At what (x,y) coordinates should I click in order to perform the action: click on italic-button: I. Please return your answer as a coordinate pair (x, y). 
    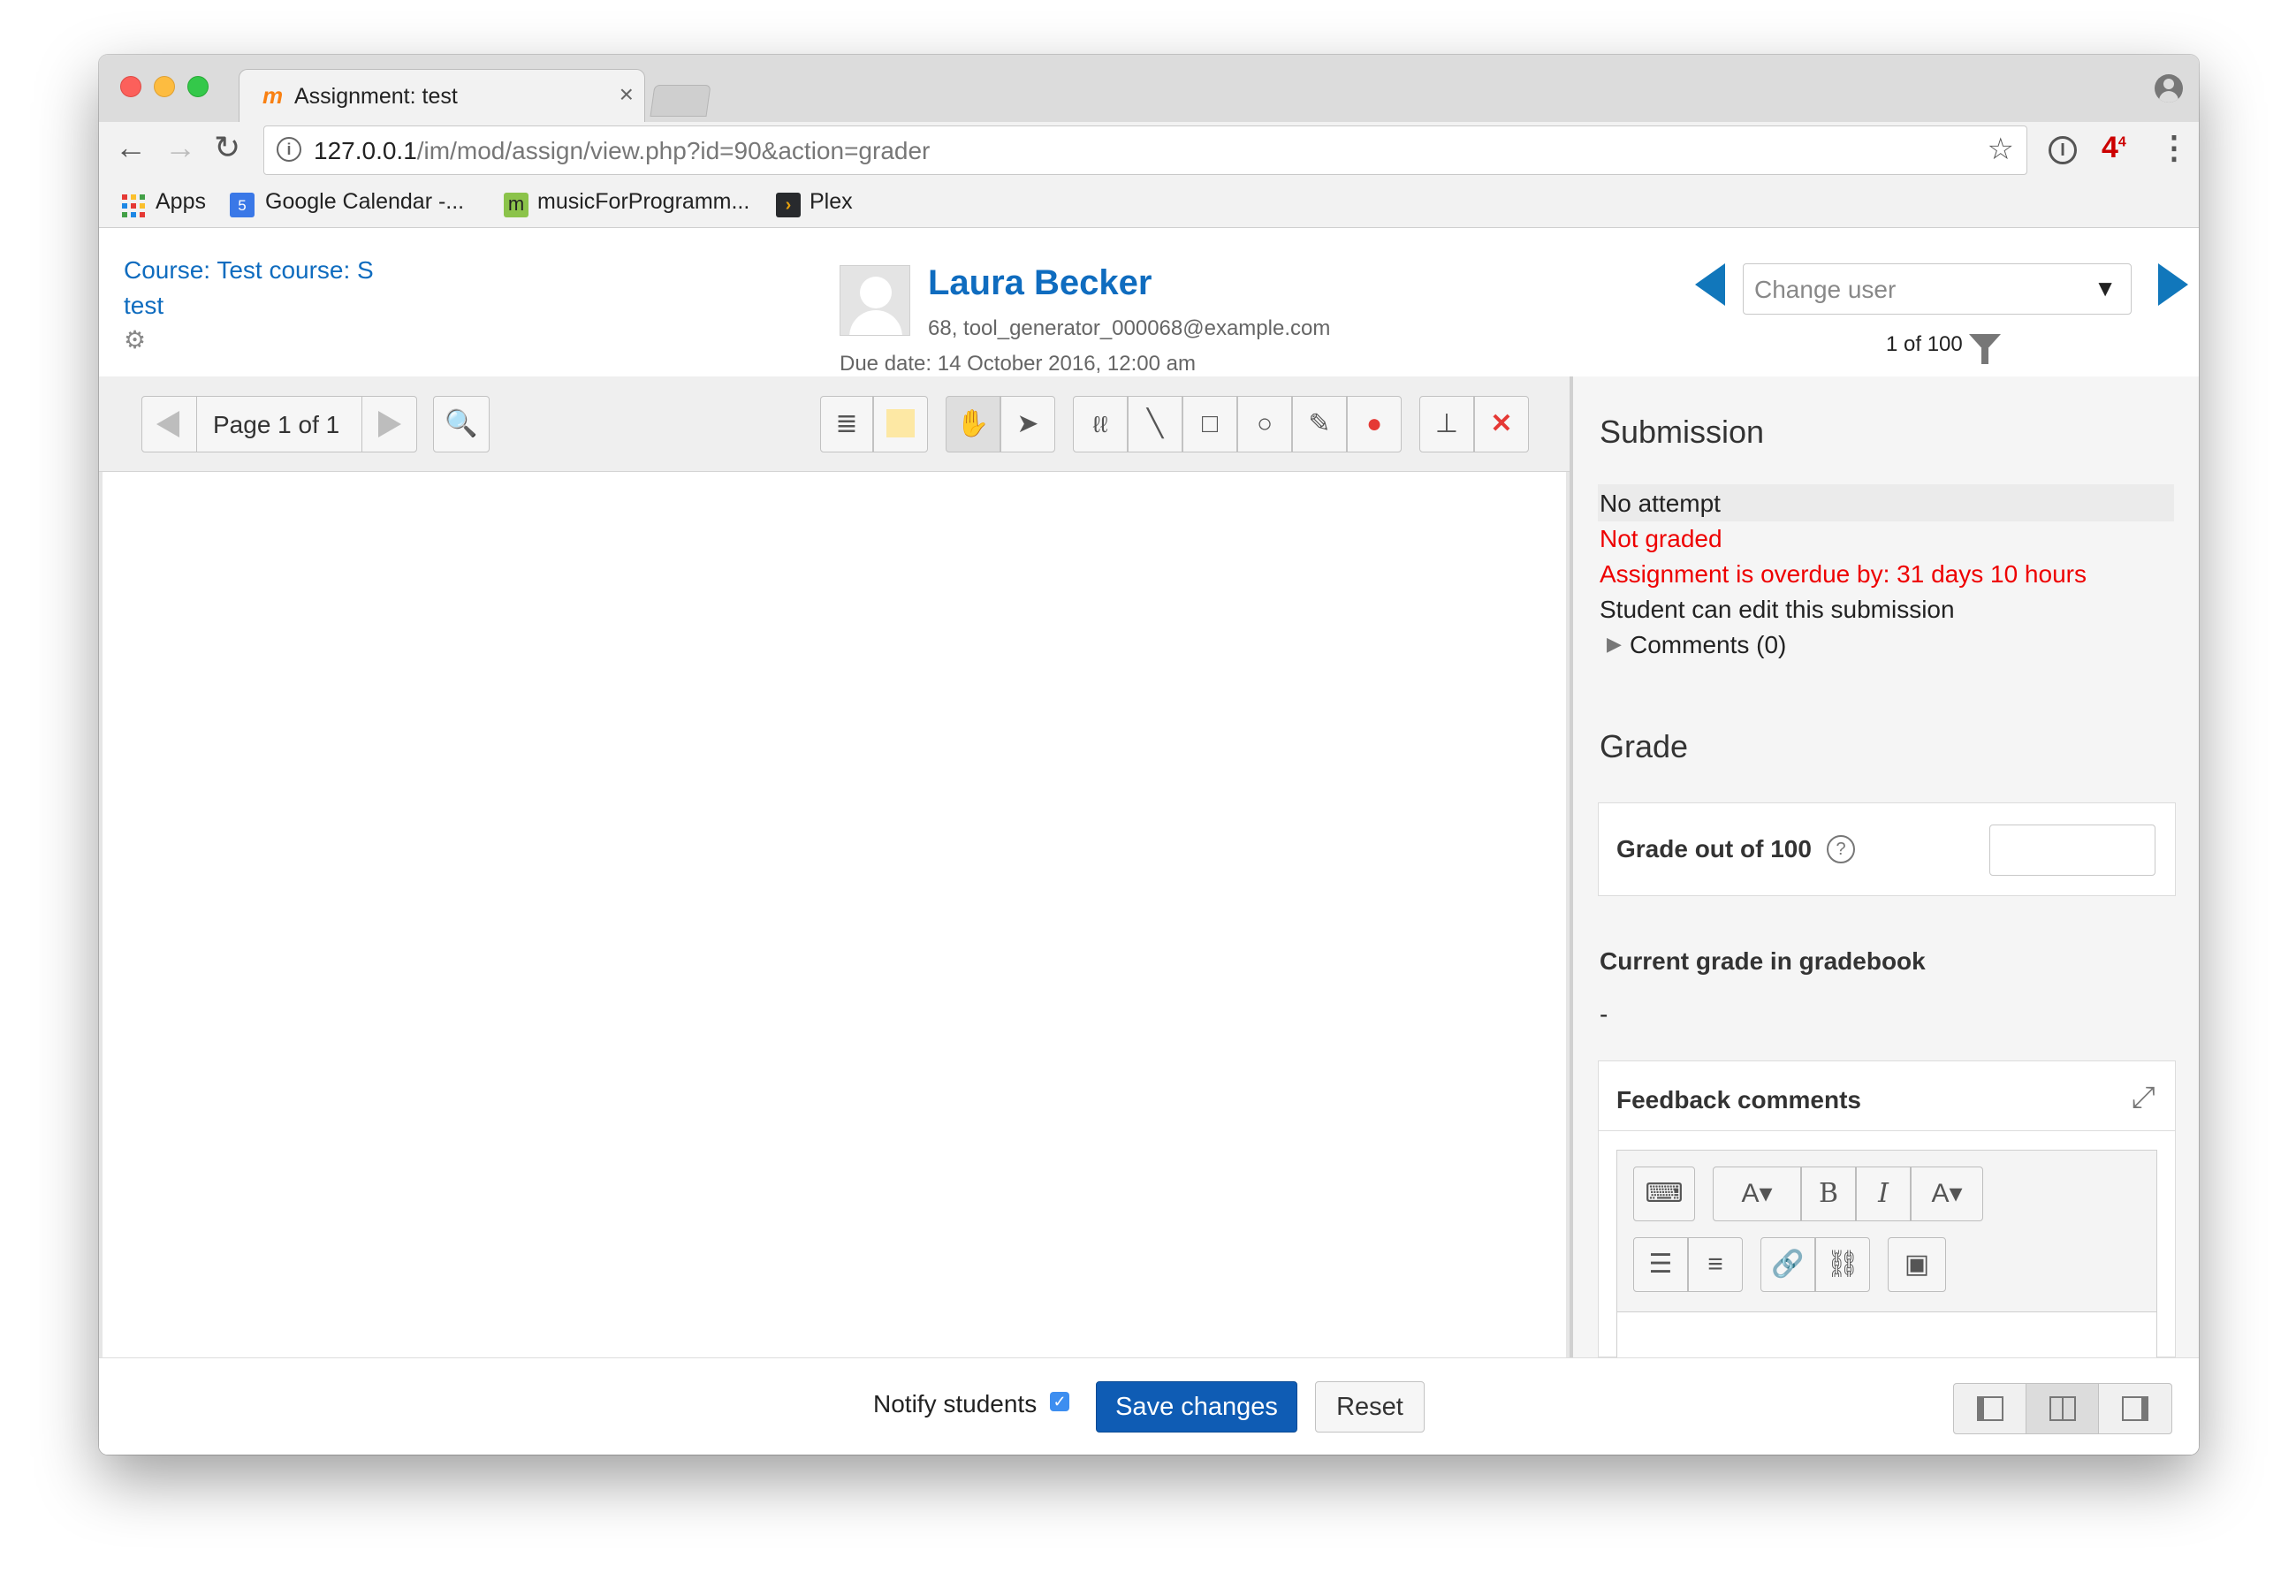
    Looking at the image, I should click on (1884, 1194).